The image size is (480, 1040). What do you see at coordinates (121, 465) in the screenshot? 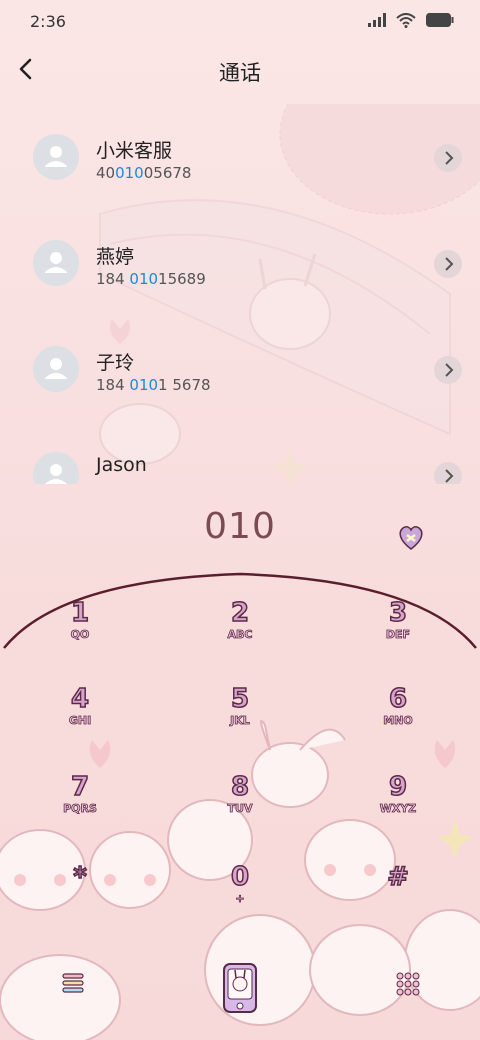
I see `contact-name: Jason` at bounding box center [121, 465].